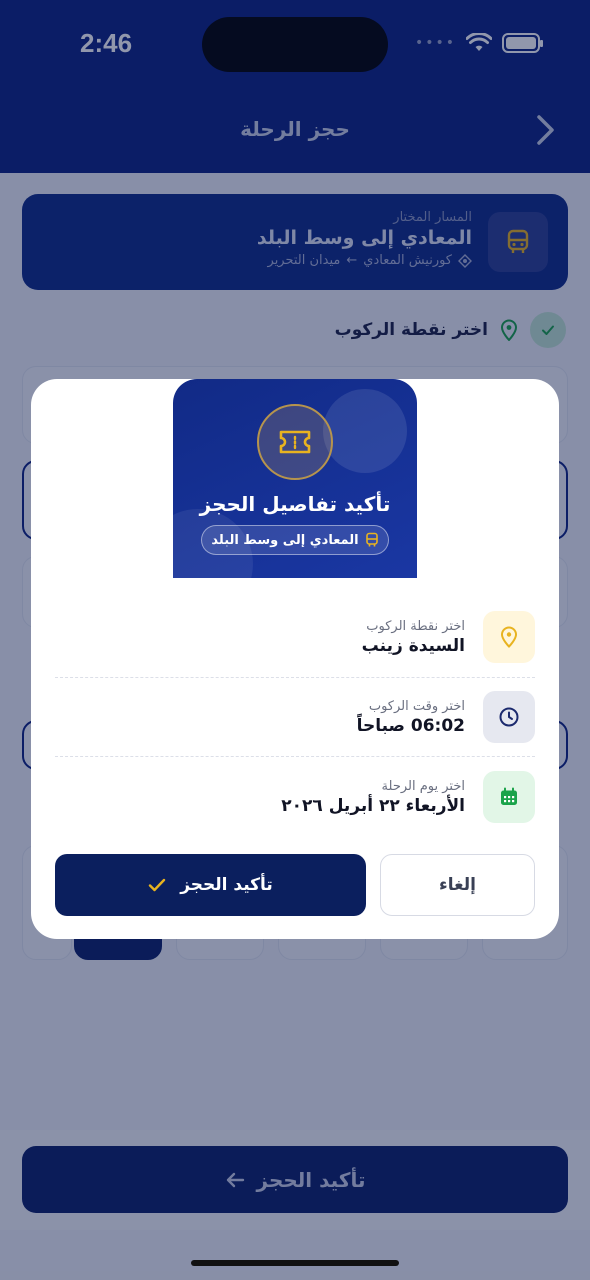 The width and height of the screenshot is (590, 1280). I want to click on dialog-title: تأكيد تفاصيل الحجز, so click(295, 504).